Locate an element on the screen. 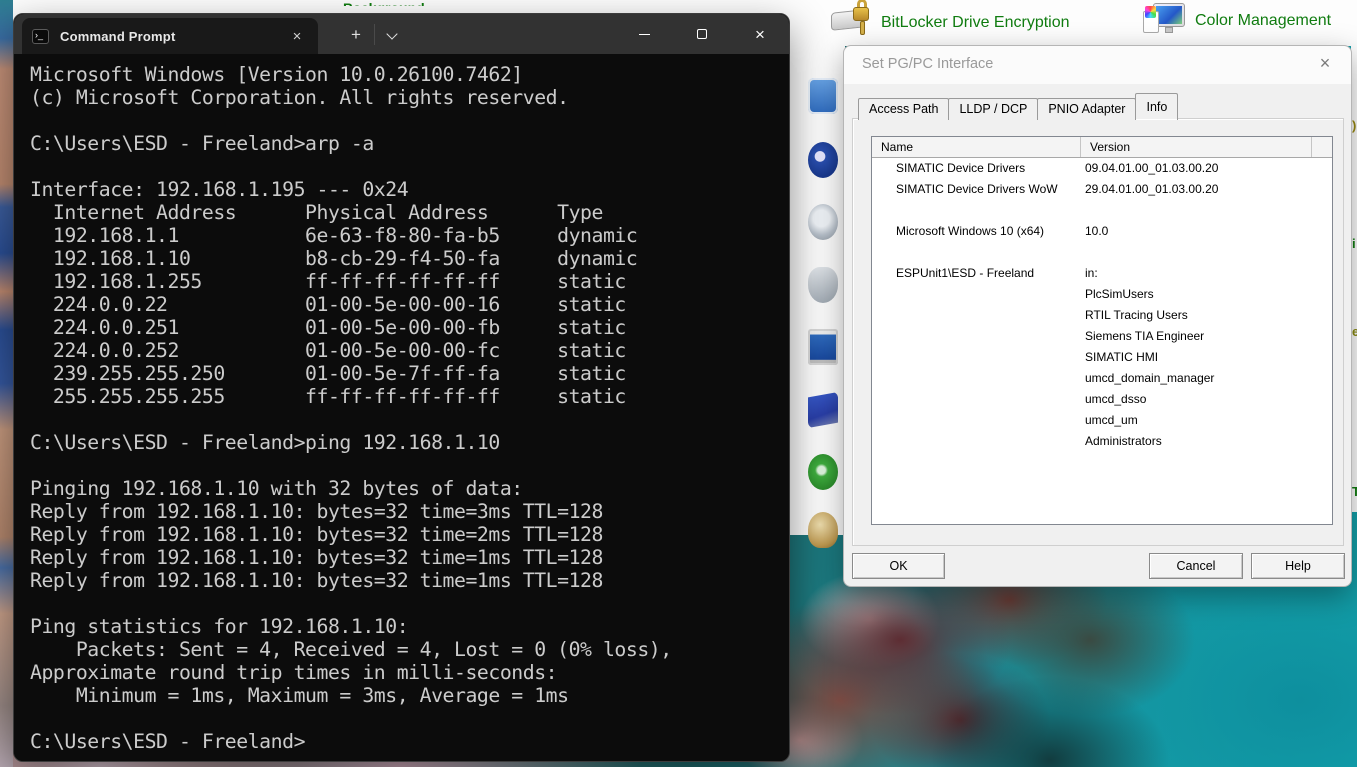  cell-version: RTIL Tracing Users is located at coordinates (1136, 315).